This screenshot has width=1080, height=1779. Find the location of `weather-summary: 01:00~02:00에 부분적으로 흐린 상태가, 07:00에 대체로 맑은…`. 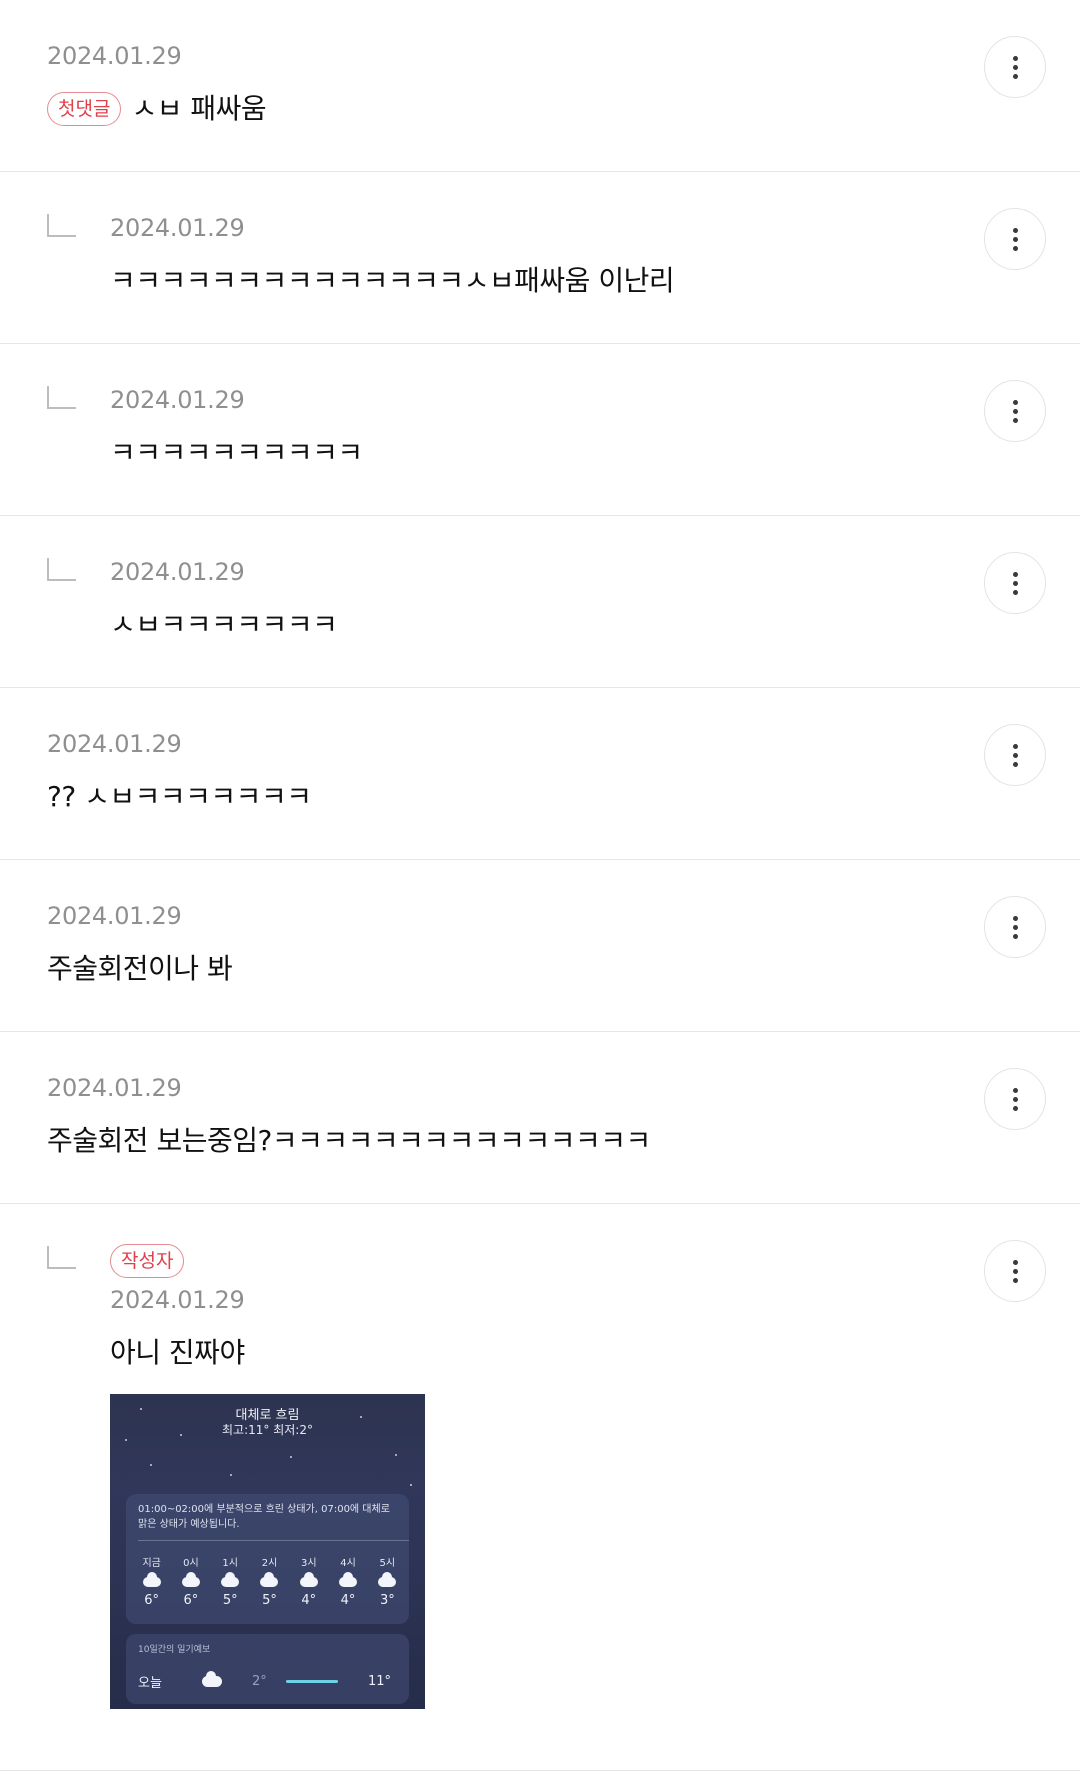

weather-summary: 01:00~02:00에 부분적으로 흐린 상태가, 07:00에 대체로 맑은… is located at coordinates (264, 1517).